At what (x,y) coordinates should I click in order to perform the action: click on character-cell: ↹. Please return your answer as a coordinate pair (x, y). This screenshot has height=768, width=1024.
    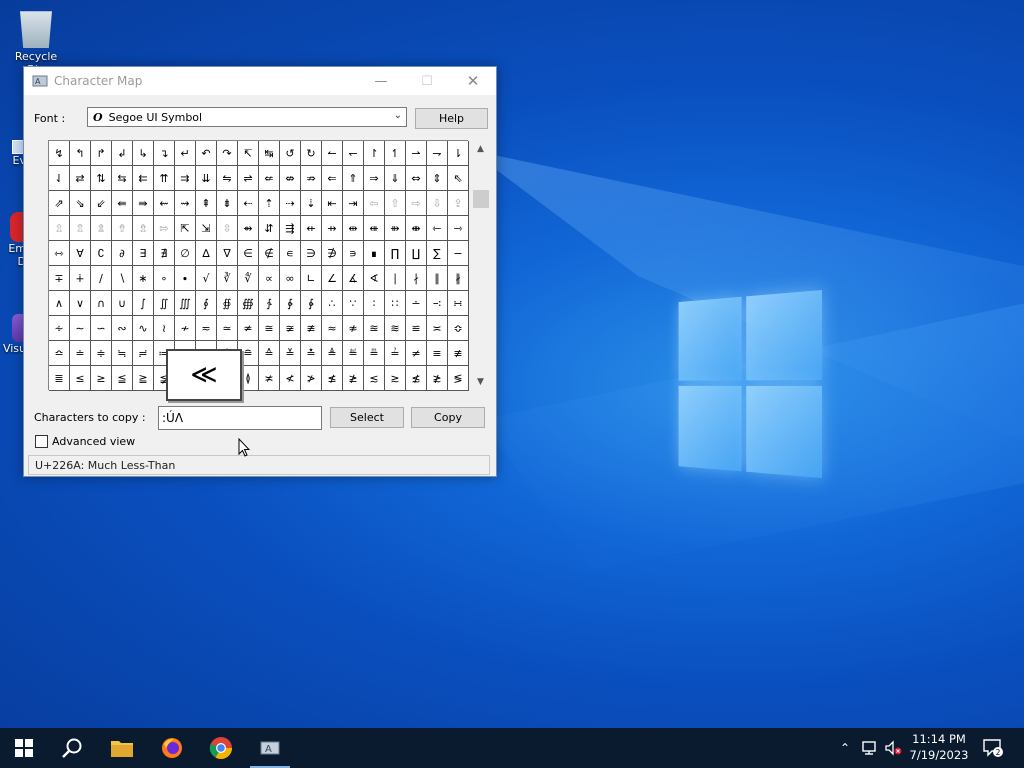
    Looking at the image, I should click on (269, 153).